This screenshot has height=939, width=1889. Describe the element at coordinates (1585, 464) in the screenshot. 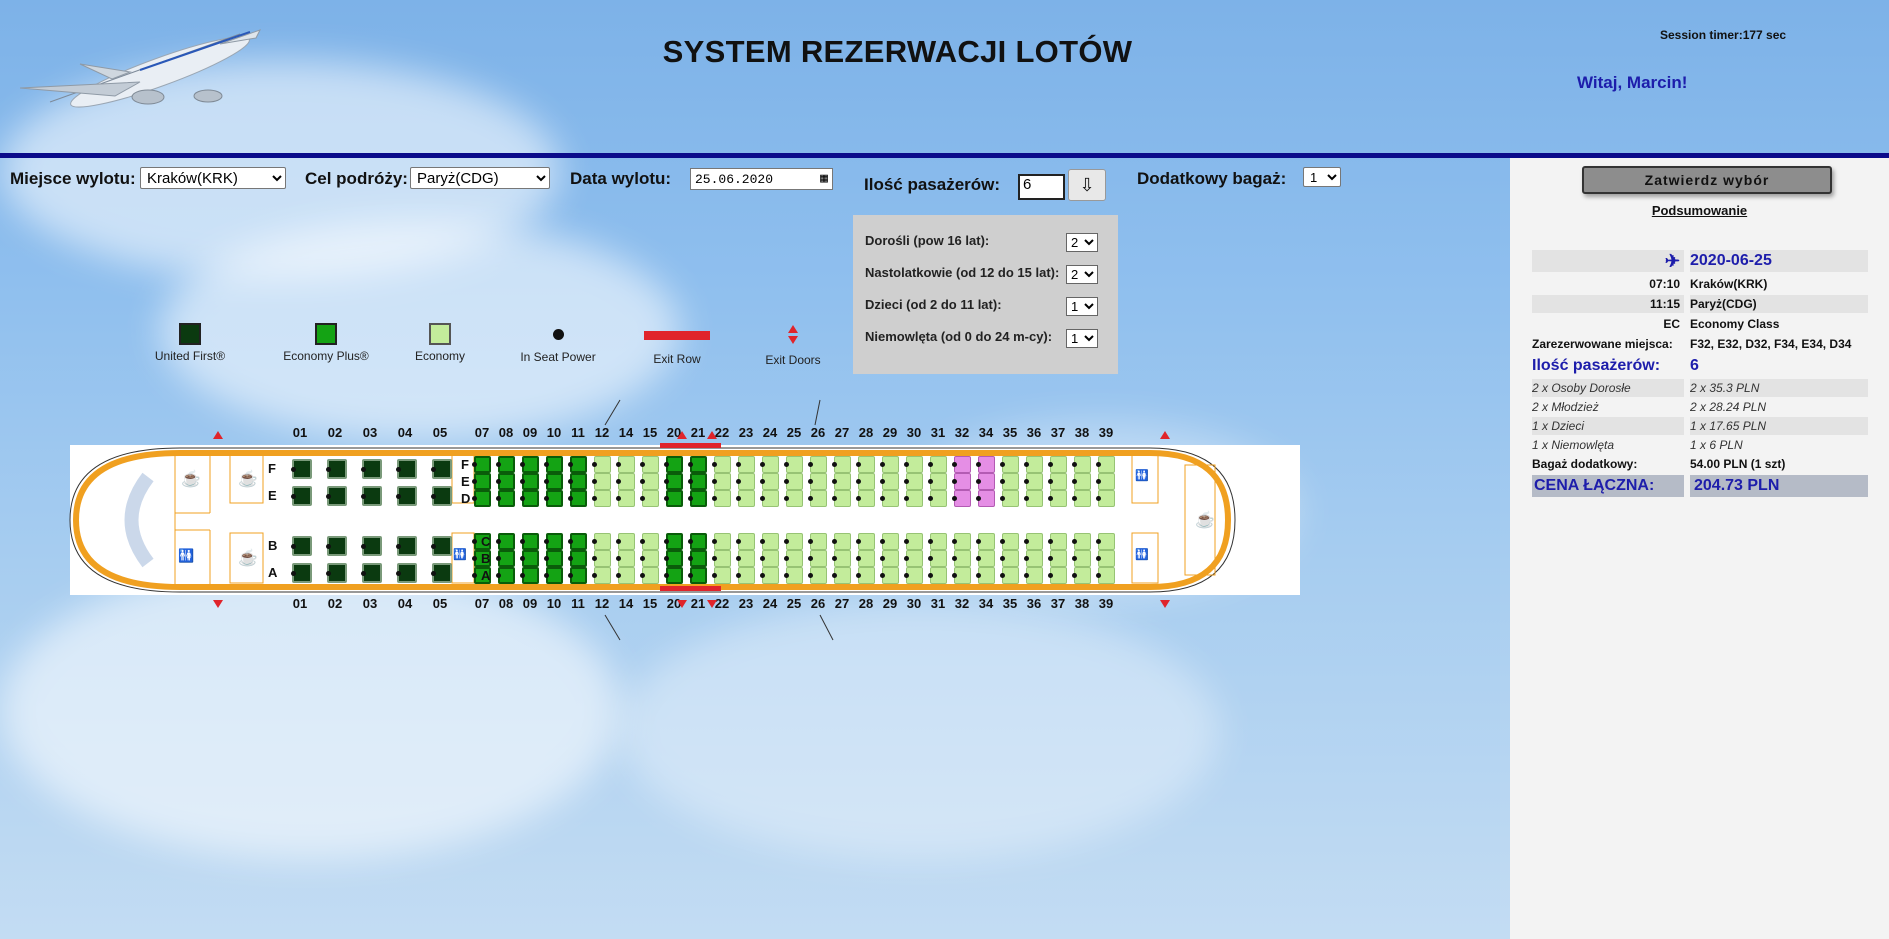

I see `baggage-fee-label: Bagaż dodatkowy:` at that location.